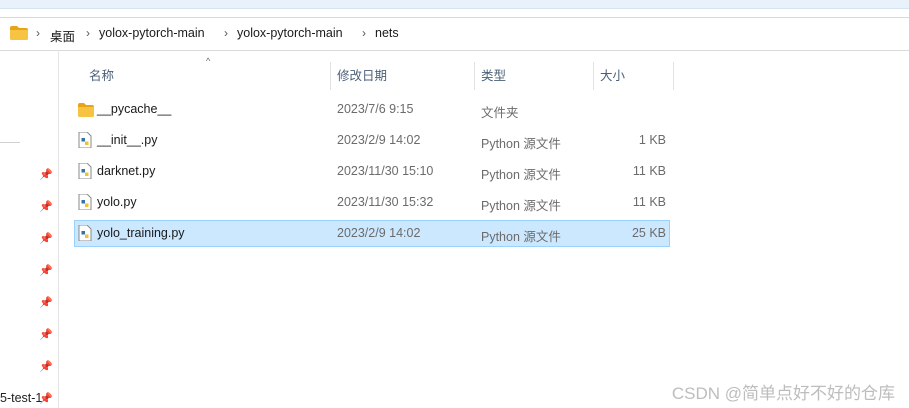  I want to click on column-header-size: 大小, so click(612, 76).